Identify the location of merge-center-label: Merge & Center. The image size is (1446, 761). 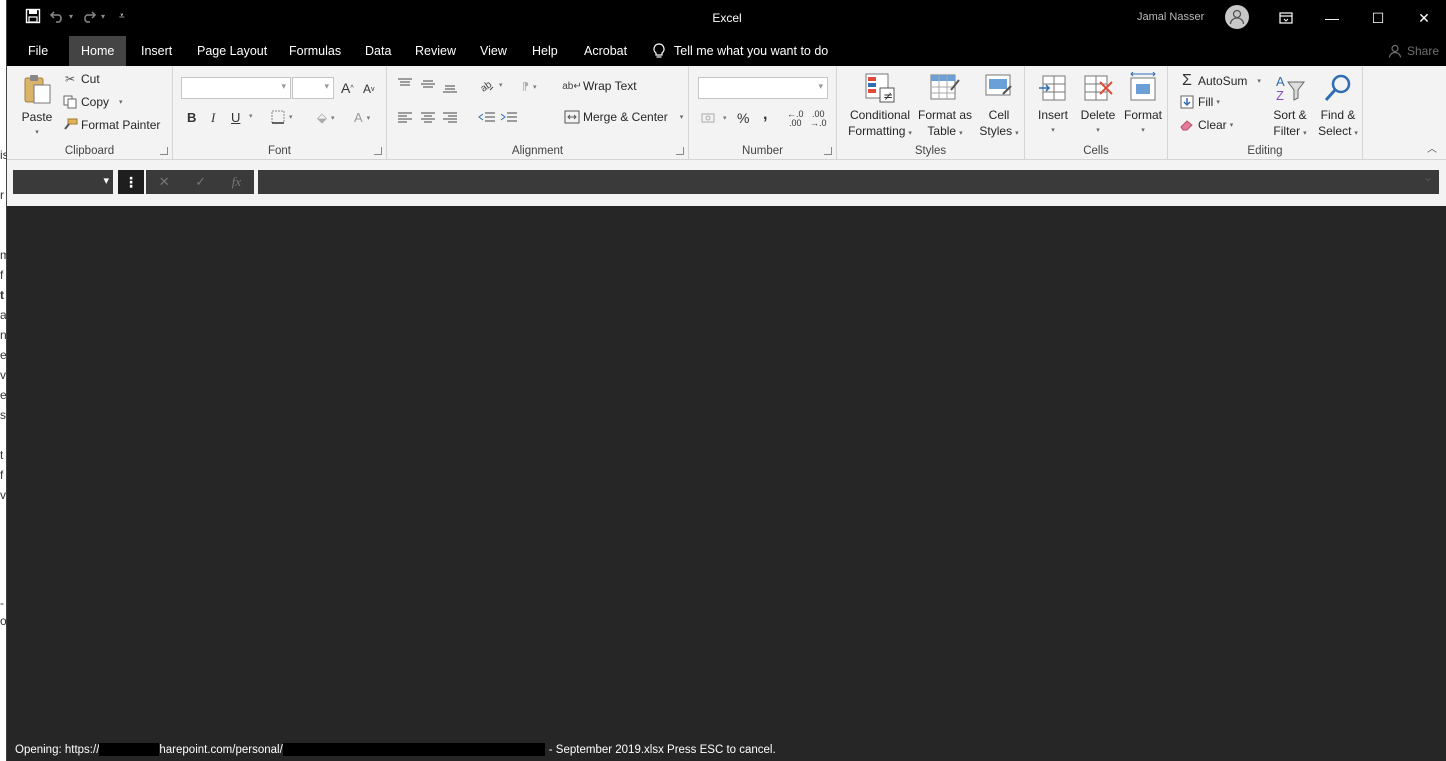
(625, 117).